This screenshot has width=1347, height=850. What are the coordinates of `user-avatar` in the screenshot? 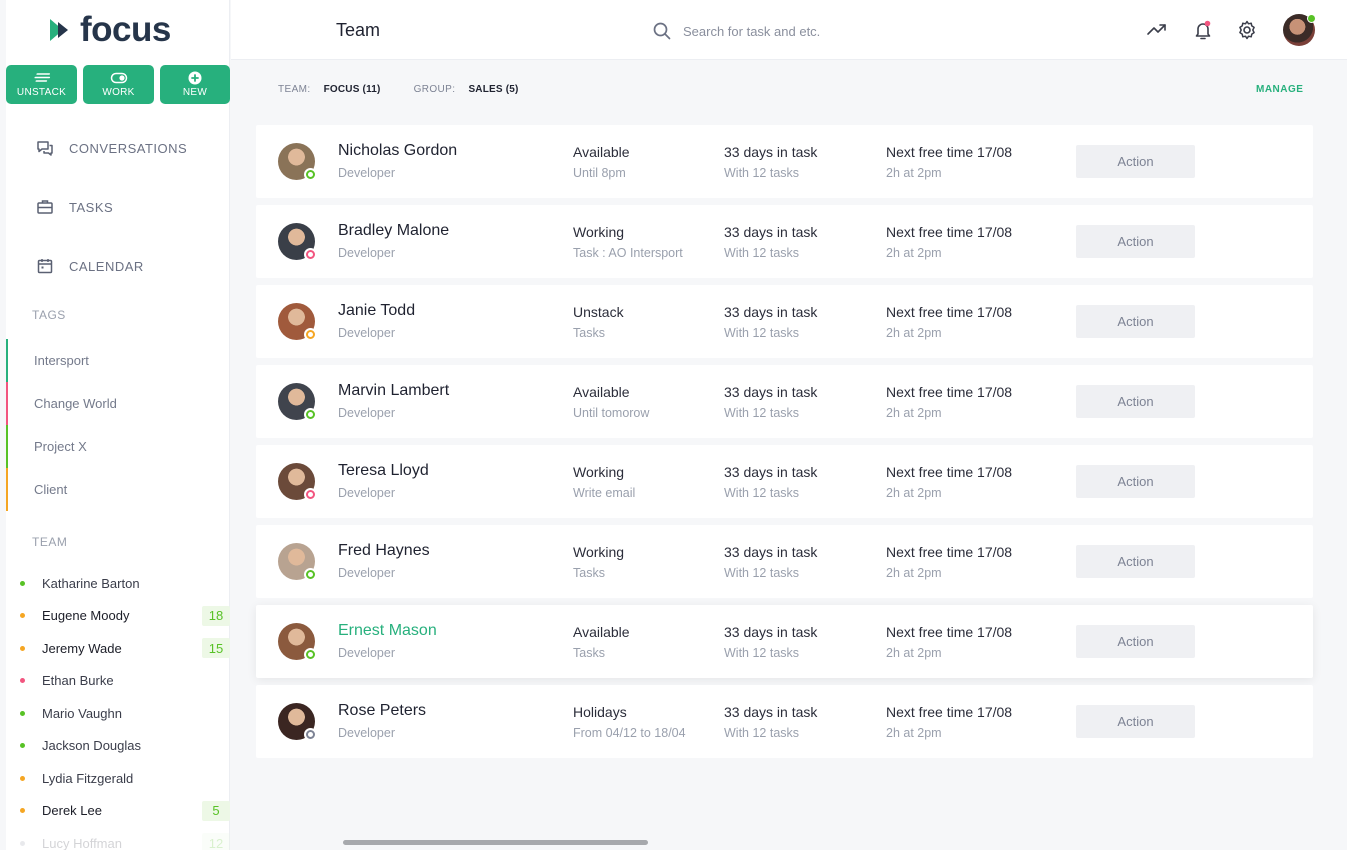 It's located at (1299, 30).